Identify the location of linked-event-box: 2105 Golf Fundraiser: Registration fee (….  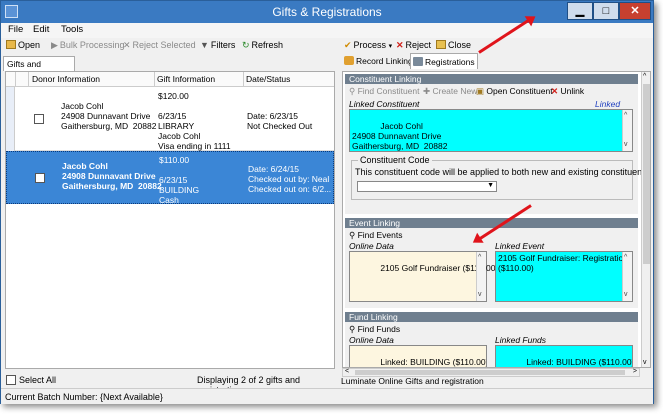
(564, 276).